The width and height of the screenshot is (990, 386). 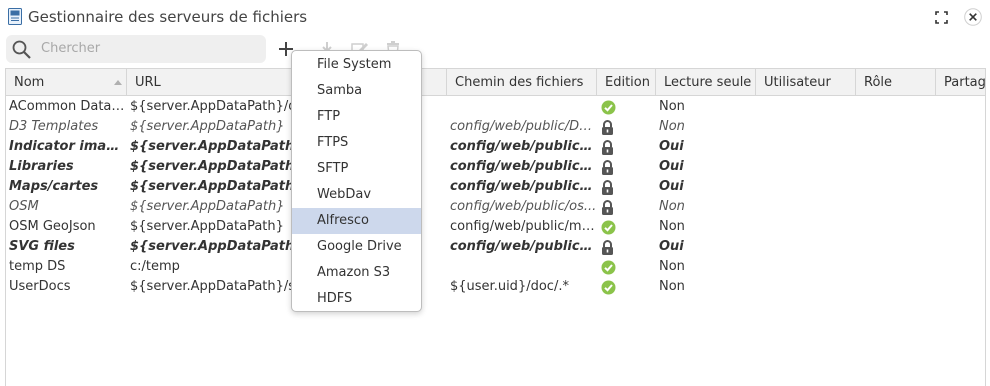 What do you see at coordinates (168, 17) in the screenshot?
I see `window-title: Gestionnaire des serveurs de fichiers` at bounding box center [168, 17].